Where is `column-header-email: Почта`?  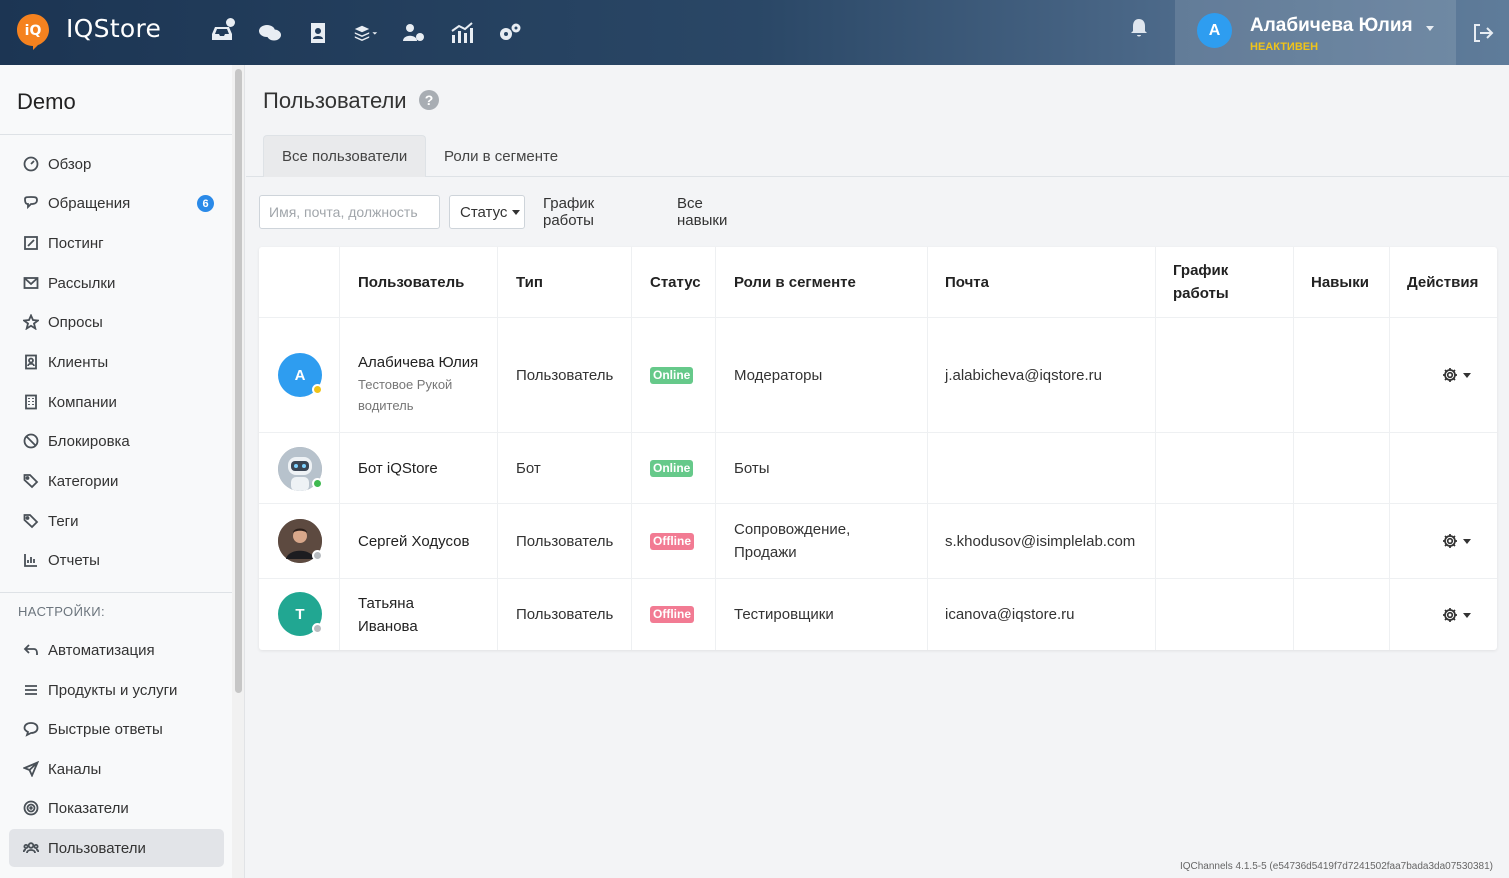
column-header-email: Почта is located at coordinates (967, 282).